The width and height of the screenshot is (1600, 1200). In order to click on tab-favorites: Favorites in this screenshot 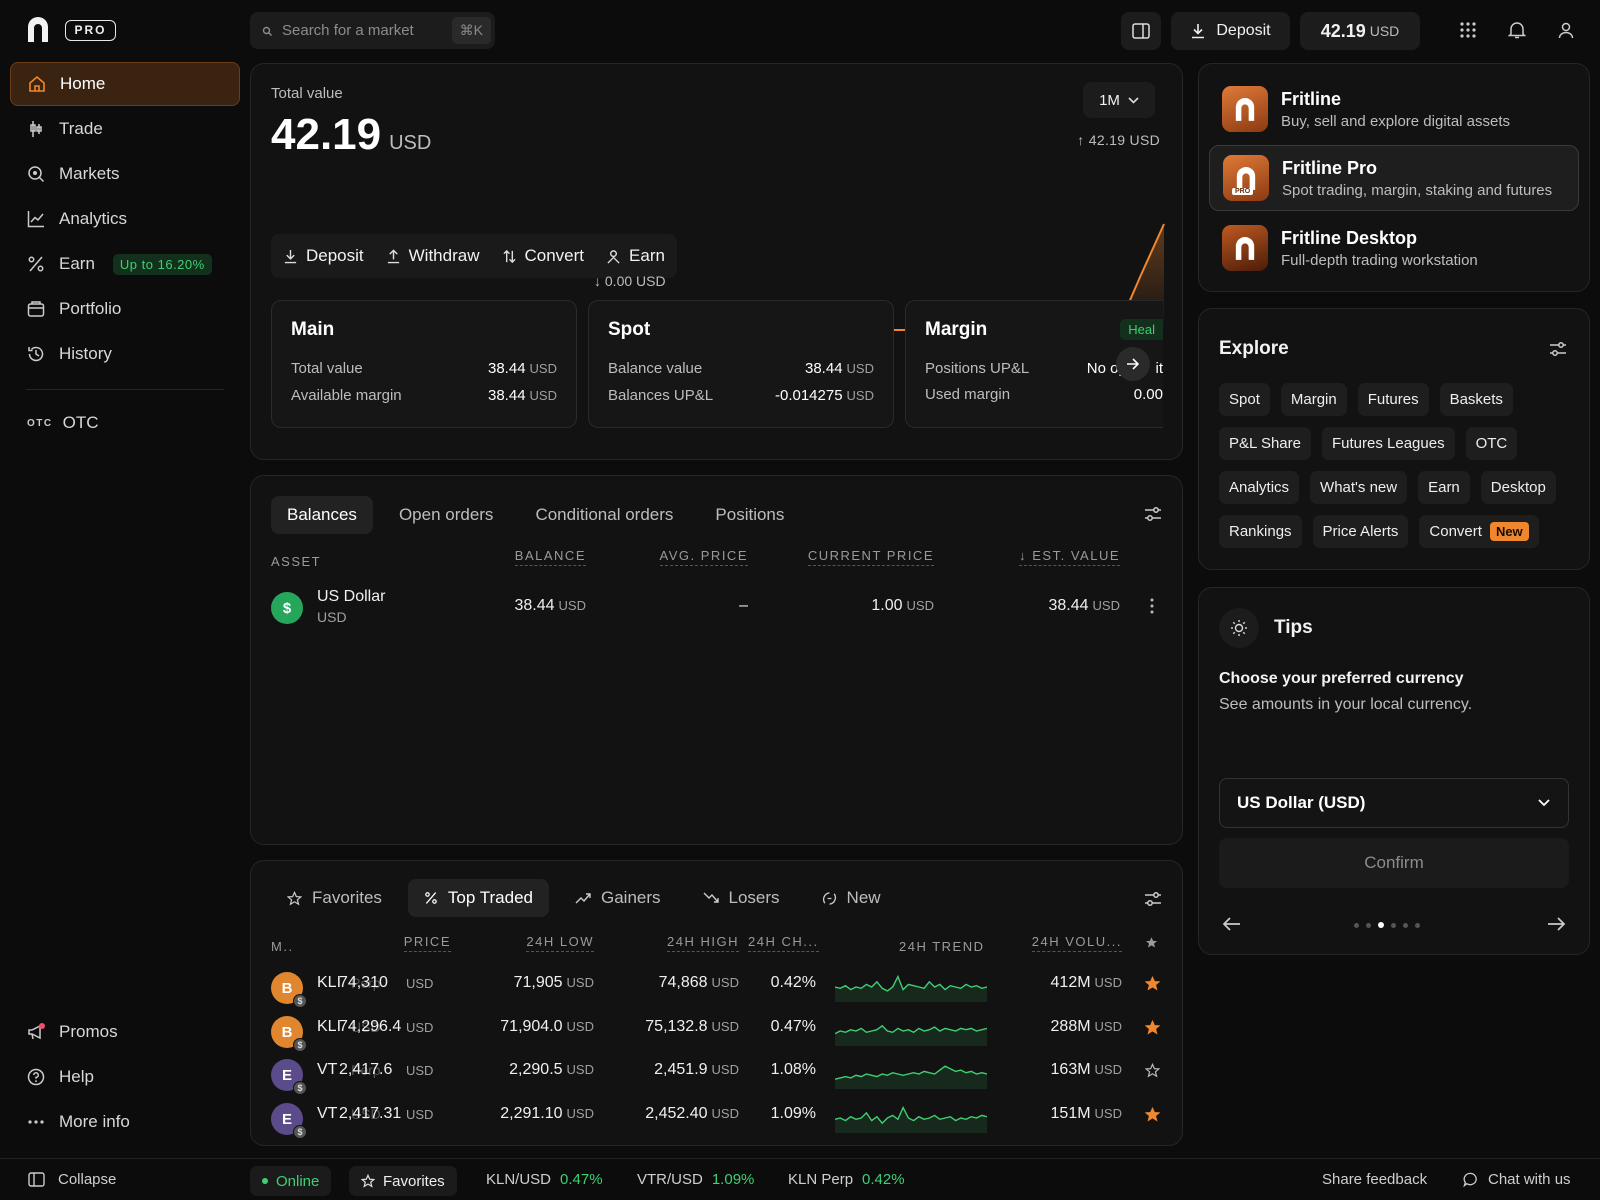, I will do `click(334, 898)`.